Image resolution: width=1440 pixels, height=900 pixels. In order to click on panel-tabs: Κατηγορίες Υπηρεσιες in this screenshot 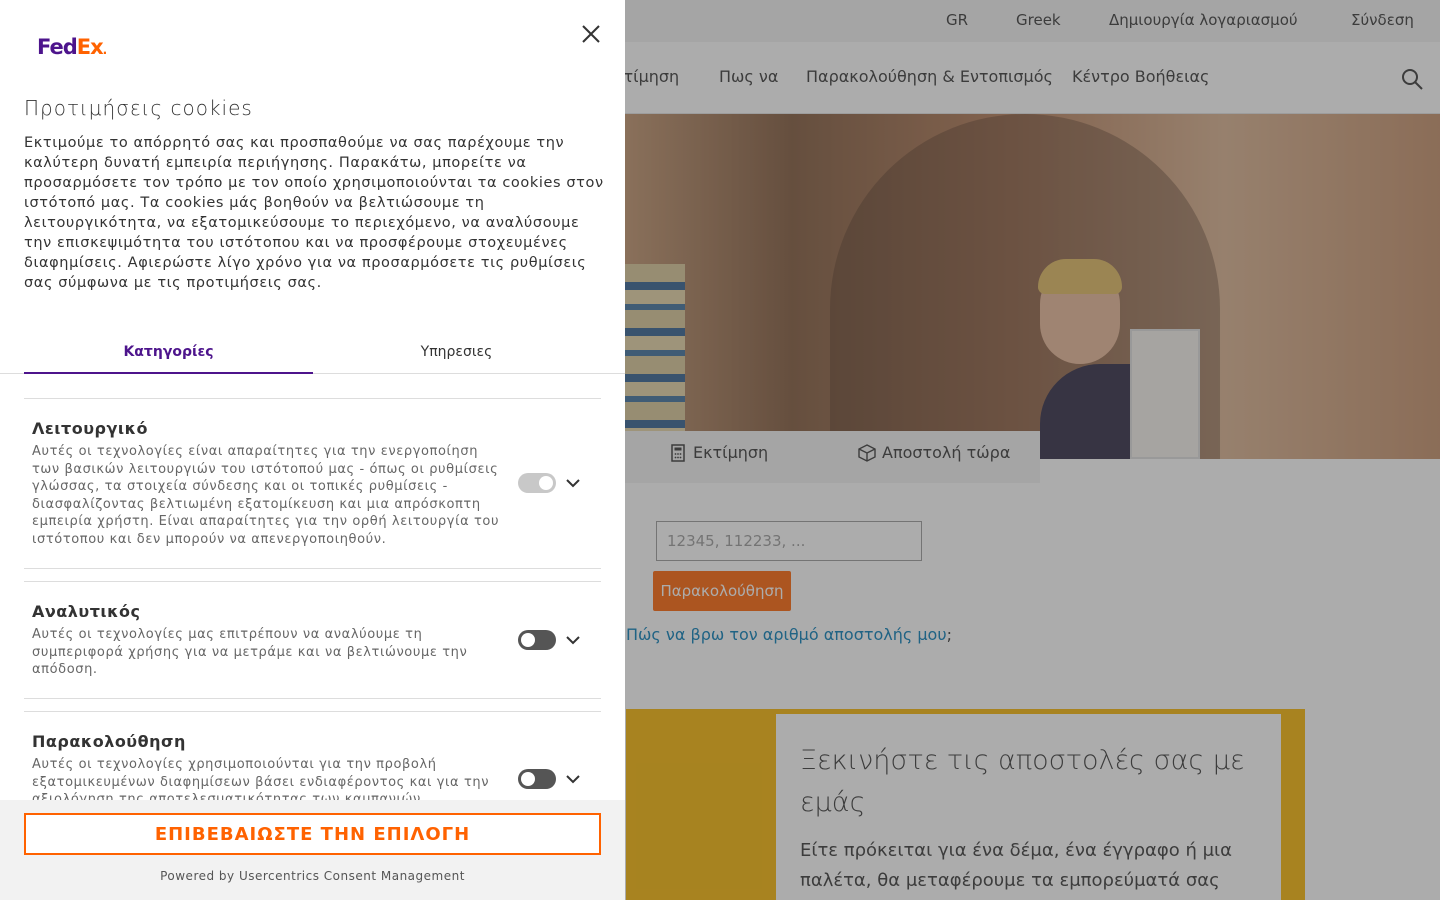, I will do `click(312, 355)`.